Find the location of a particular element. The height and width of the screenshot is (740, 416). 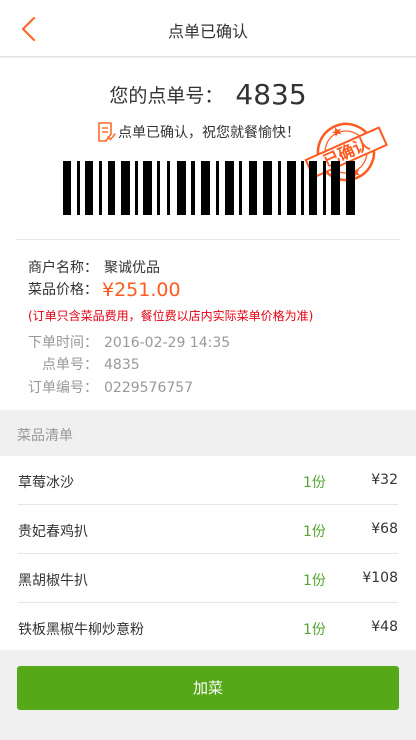

menu-item-price: ¥32 is located at coordinates (384, 480).